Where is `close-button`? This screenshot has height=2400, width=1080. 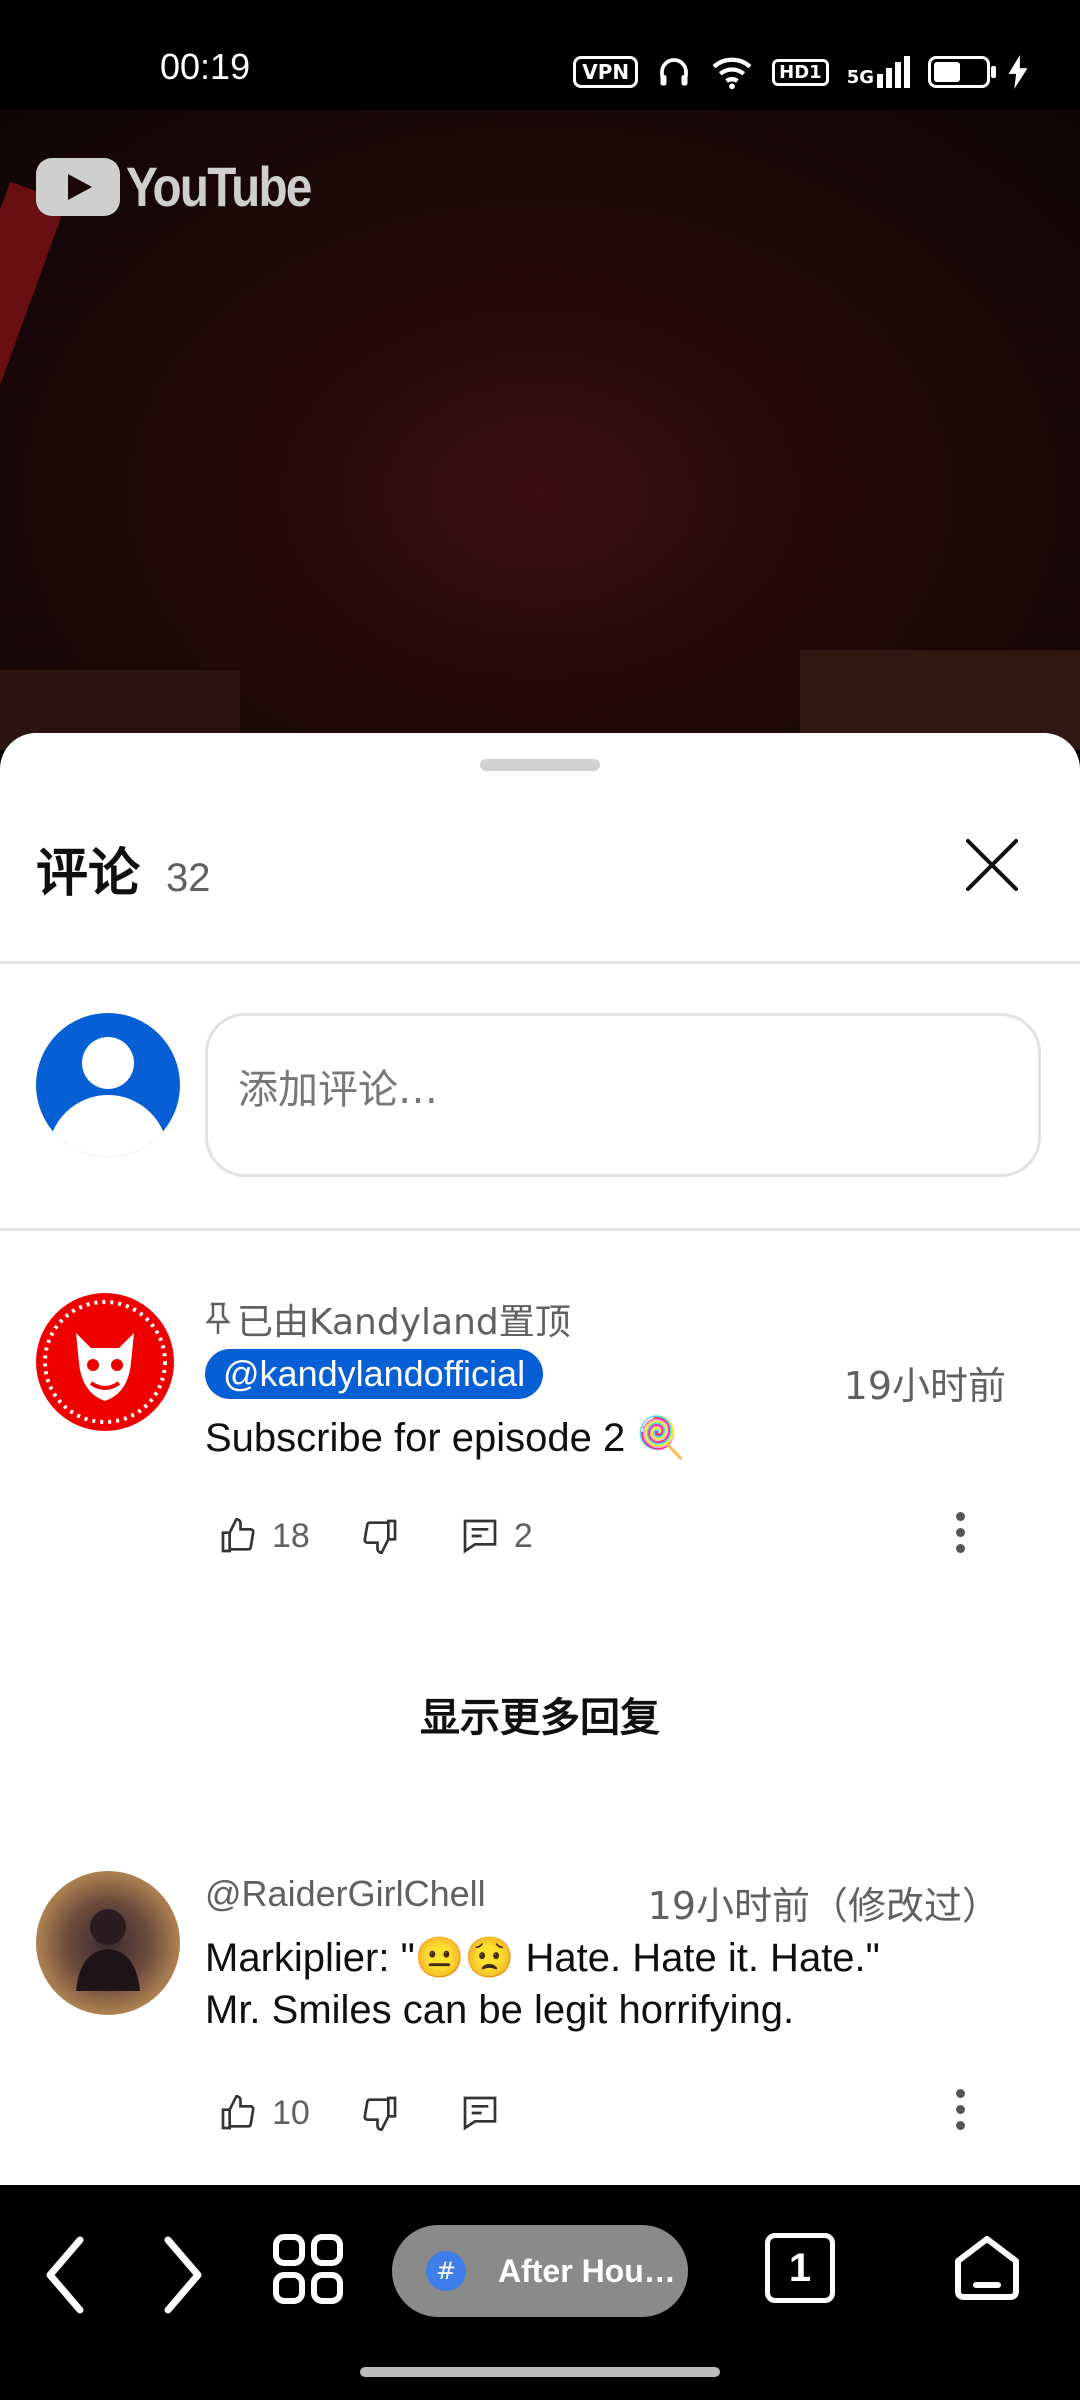
close-button is located at coordinates (992, 865).